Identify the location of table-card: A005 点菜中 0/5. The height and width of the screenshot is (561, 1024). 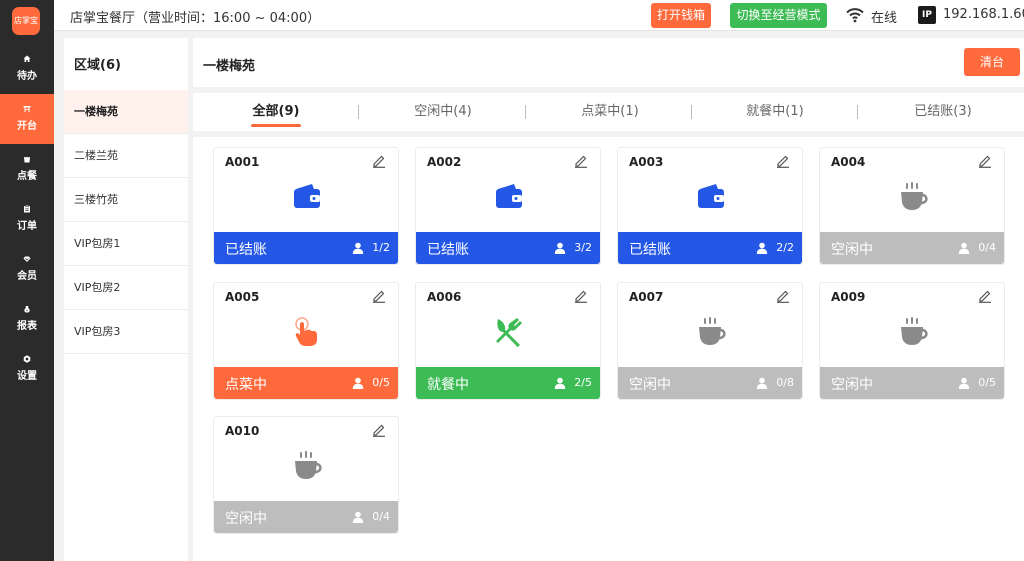
(306, 341).